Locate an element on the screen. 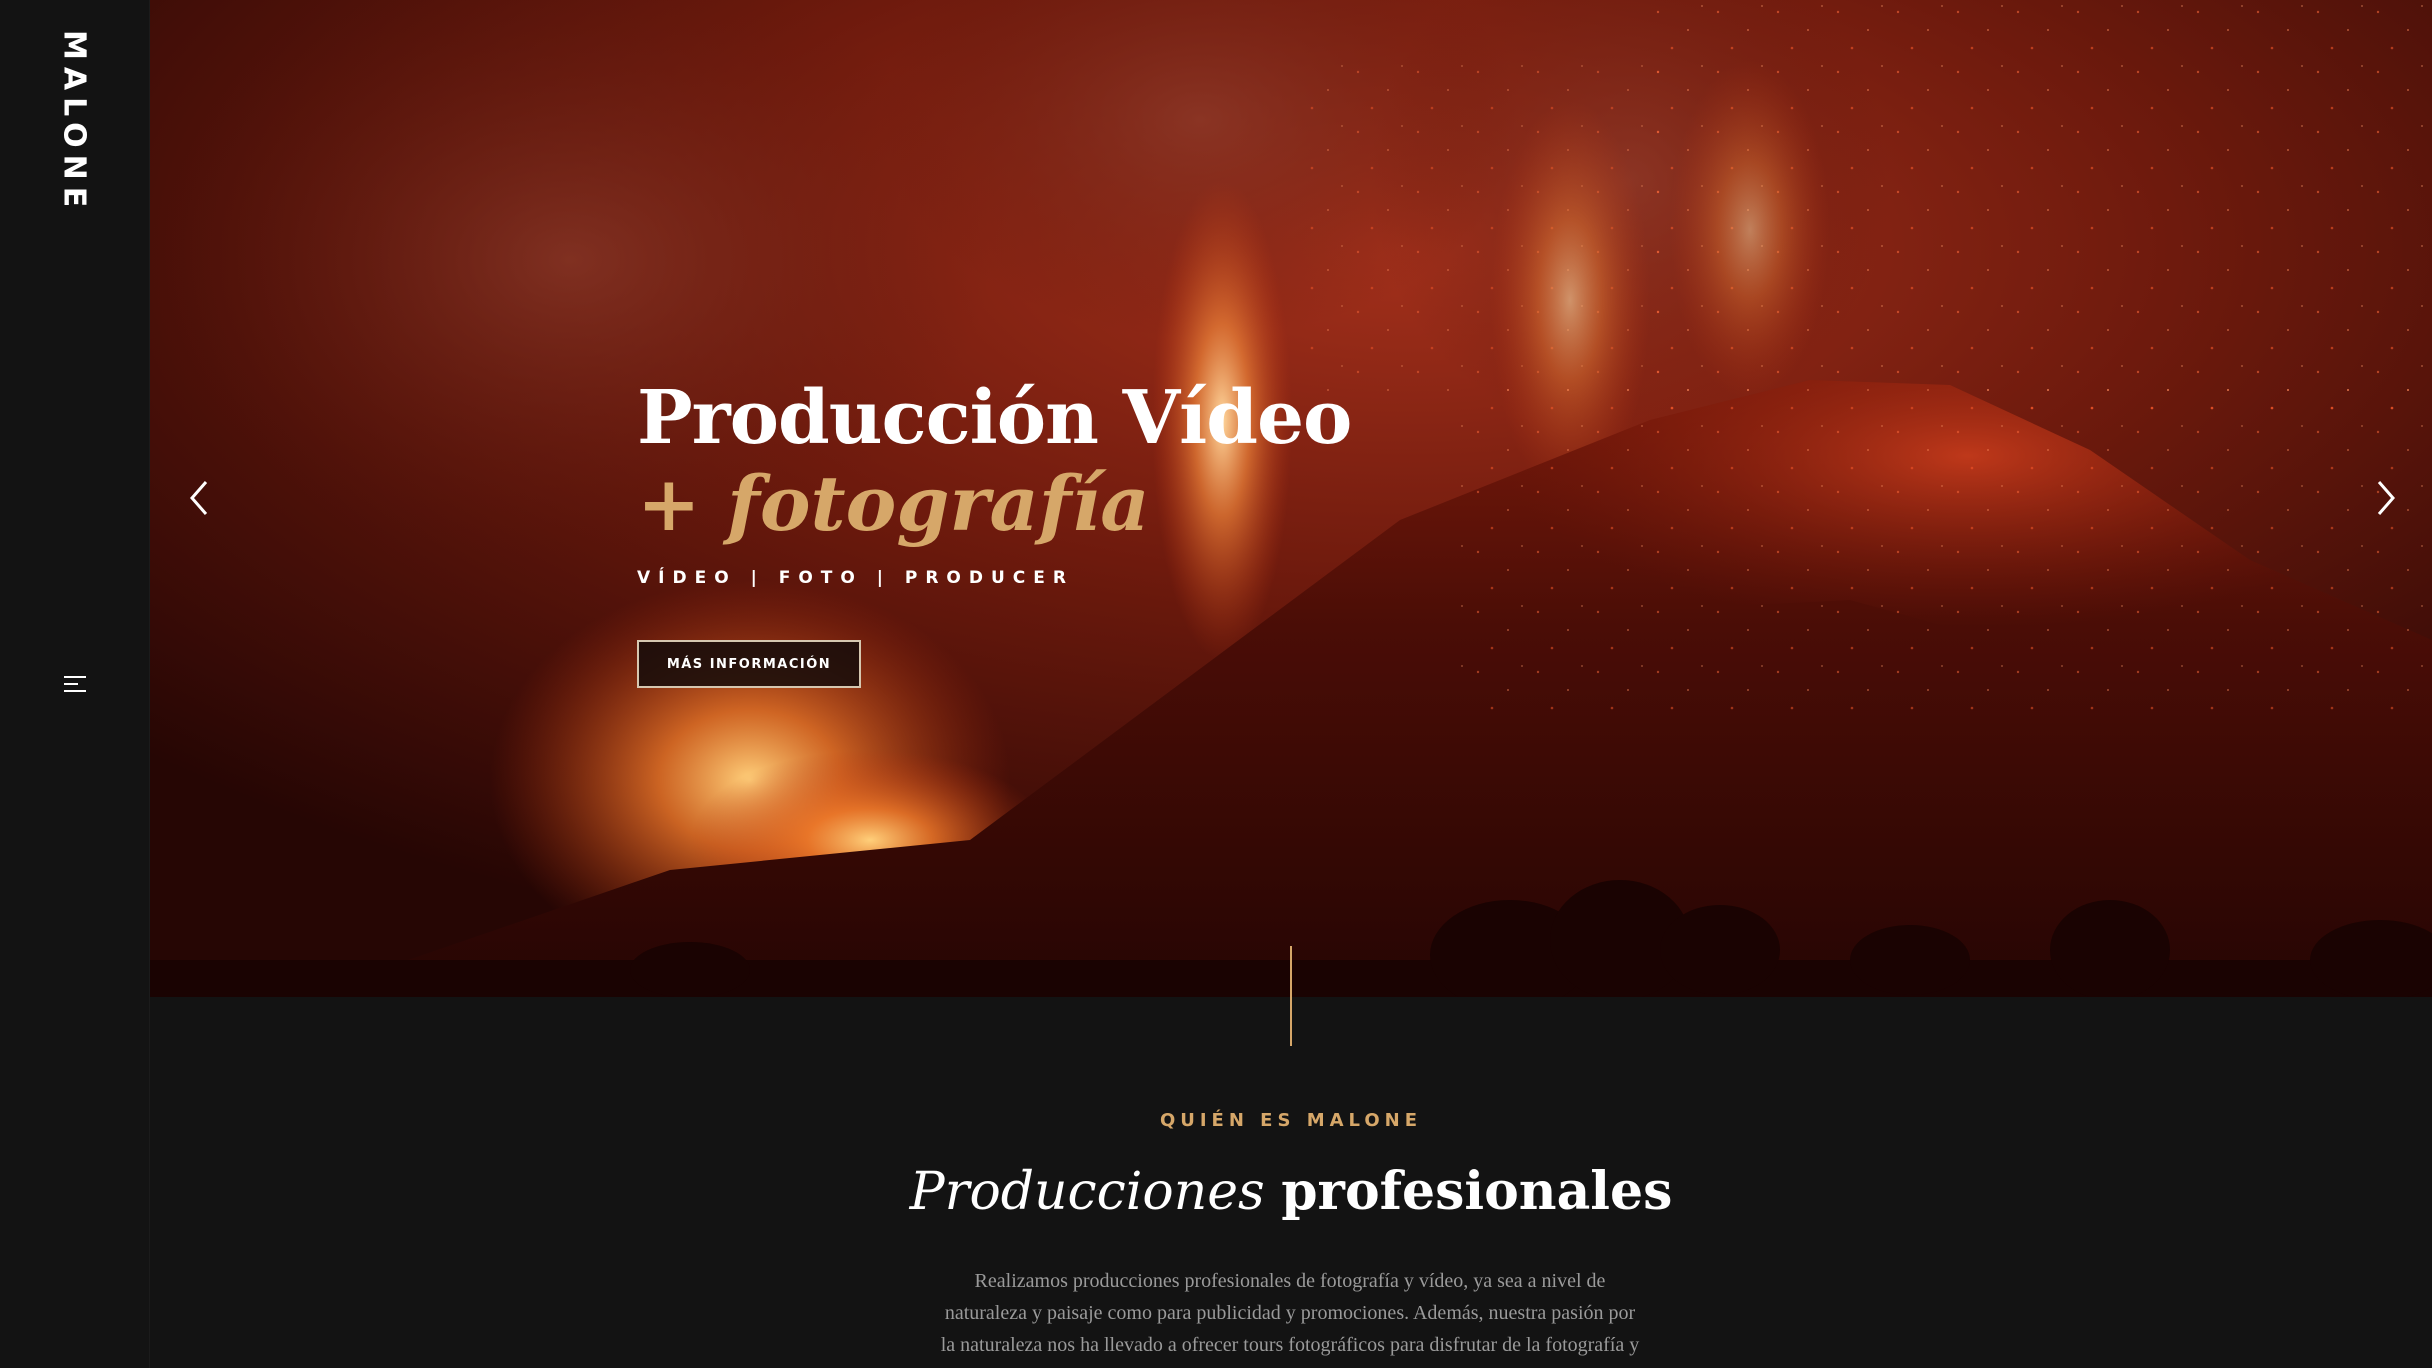 The height and width of the screenshot is (1368, 2432). slider-next-button is located at coordinates (2385, 498).